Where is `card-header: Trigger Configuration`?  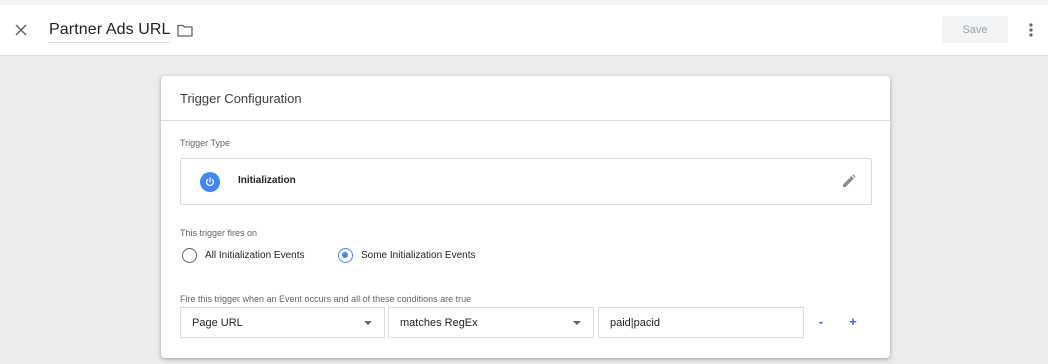
card-header: Trigger Configuration is located at coordinates (525, 98).